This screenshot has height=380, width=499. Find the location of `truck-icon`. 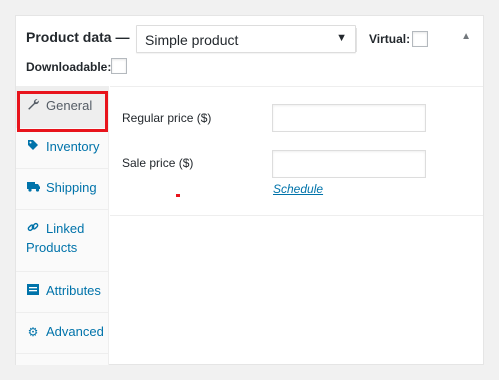

truck-icon is located at coordinates (33, 188).